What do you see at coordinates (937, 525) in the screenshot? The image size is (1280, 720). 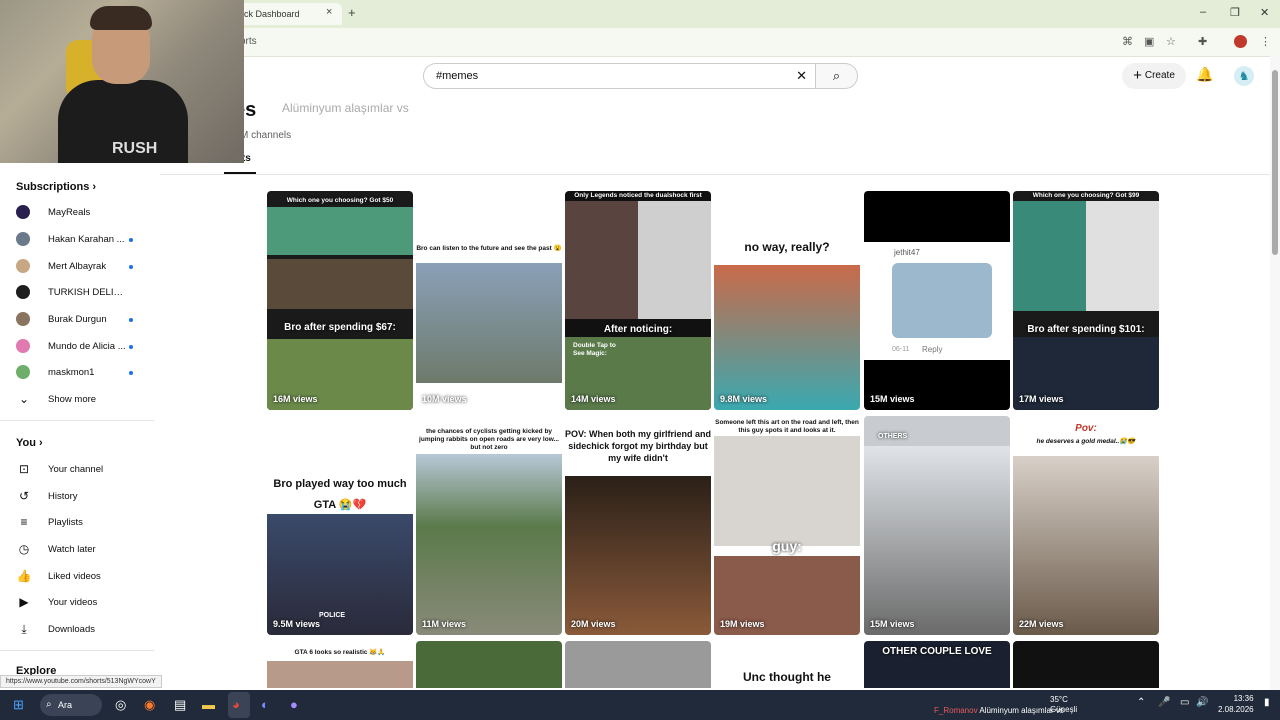 I see `short-card: OTHERS 15M views` at bounding box center [937, 525].